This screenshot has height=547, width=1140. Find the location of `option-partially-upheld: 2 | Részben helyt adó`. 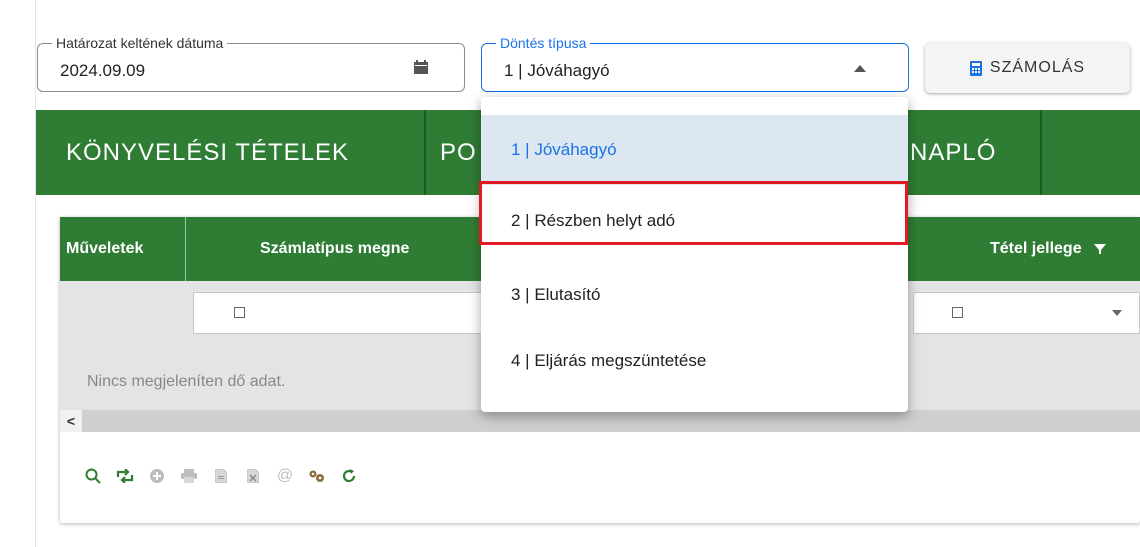

option-partially-upheld: 2 | Részben helyt adó is located at coordinates (694, 221).